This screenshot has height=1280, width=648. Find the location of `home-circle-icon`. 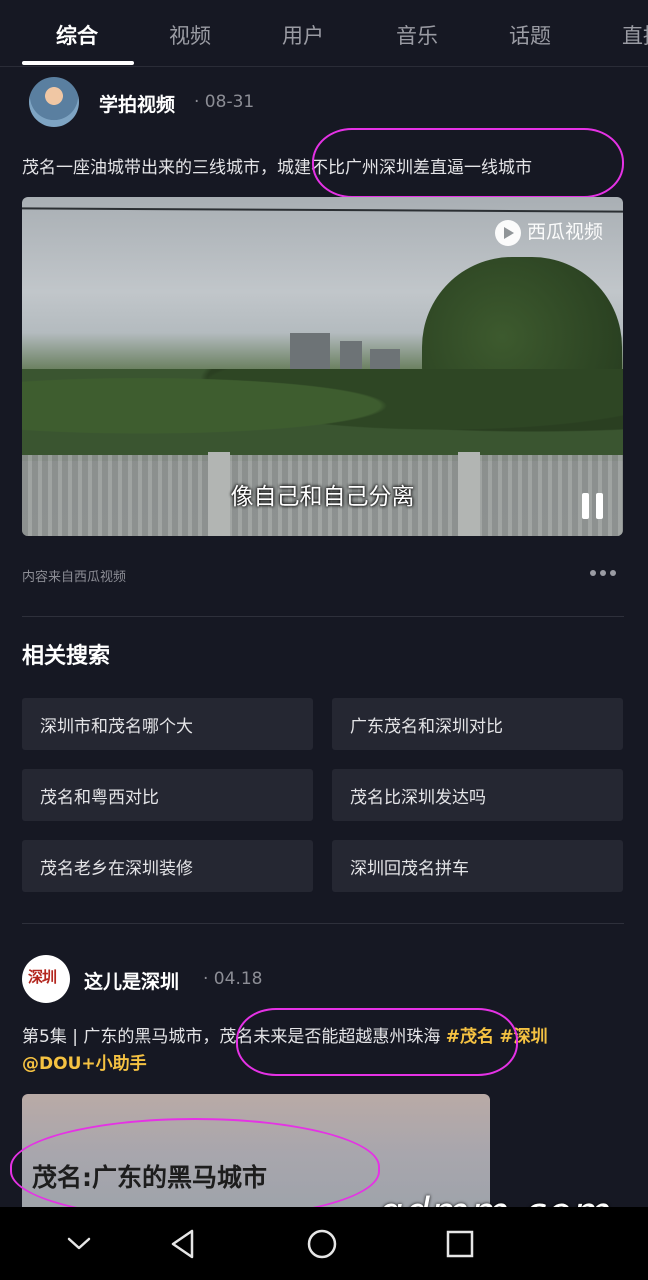

home-circle-icon is located at coordinates (322, 1244).